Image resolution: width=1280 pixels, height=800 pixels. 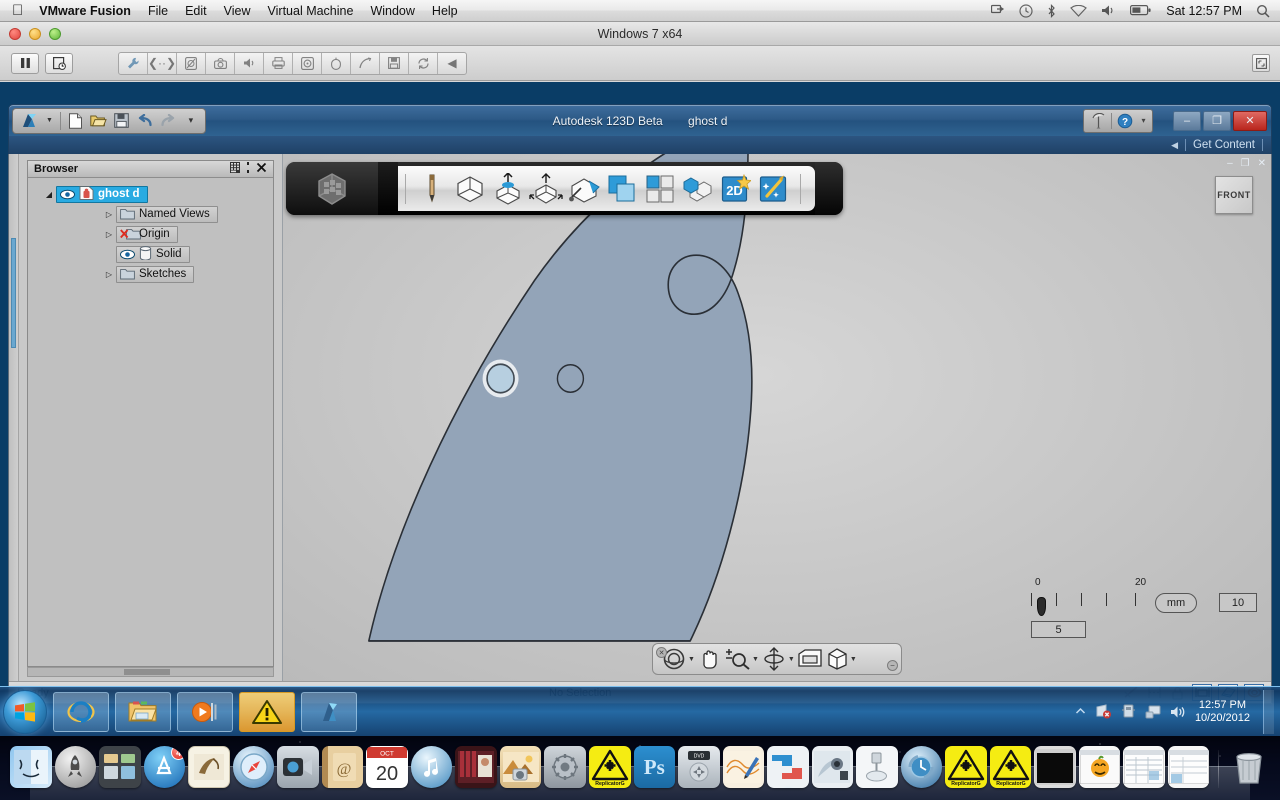 What do you see at coordinates (778, 659) in the screenshot?
I see `look-at-tool: ▼` at bounding box center [778, 659].